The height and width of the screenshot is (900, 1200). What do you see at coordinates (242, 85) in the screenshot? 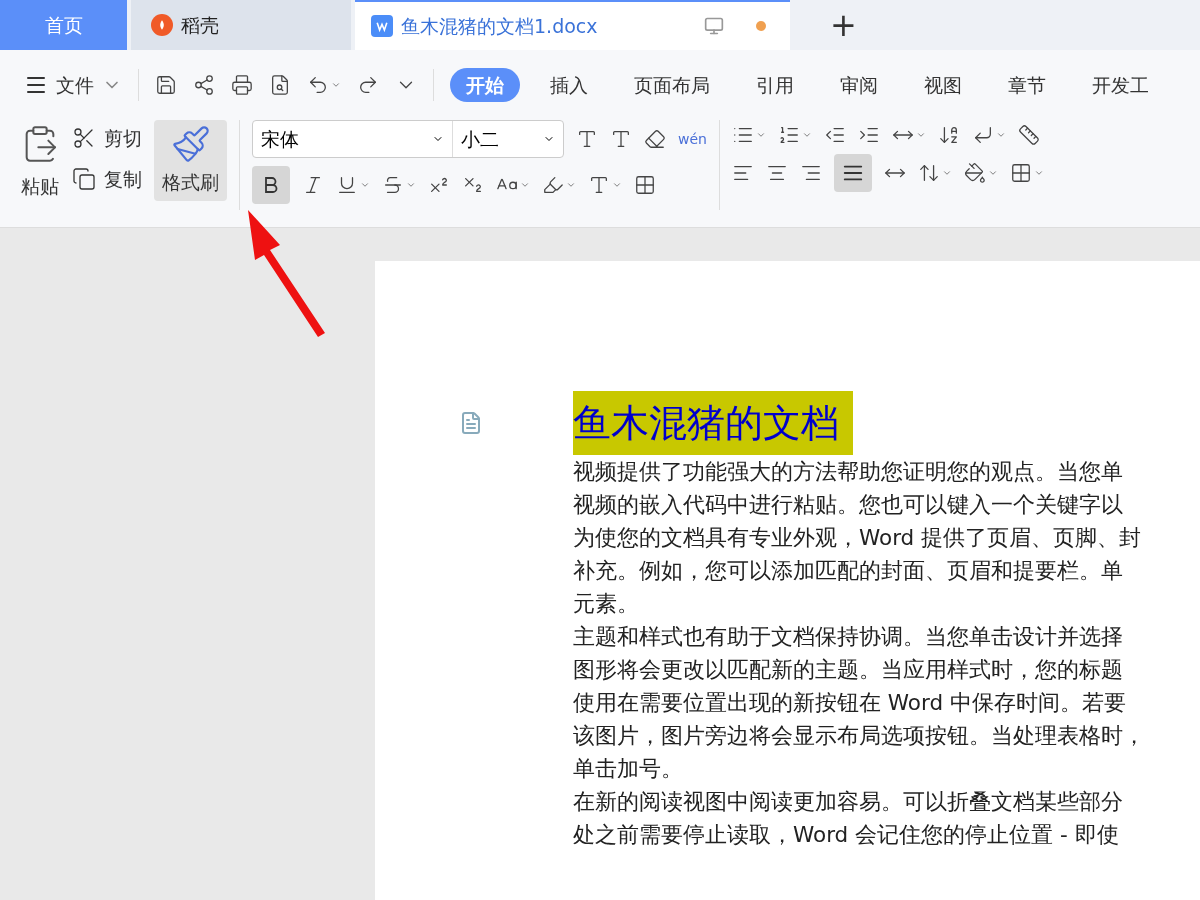
I see `print-icon` at bounding box center [242, 85].